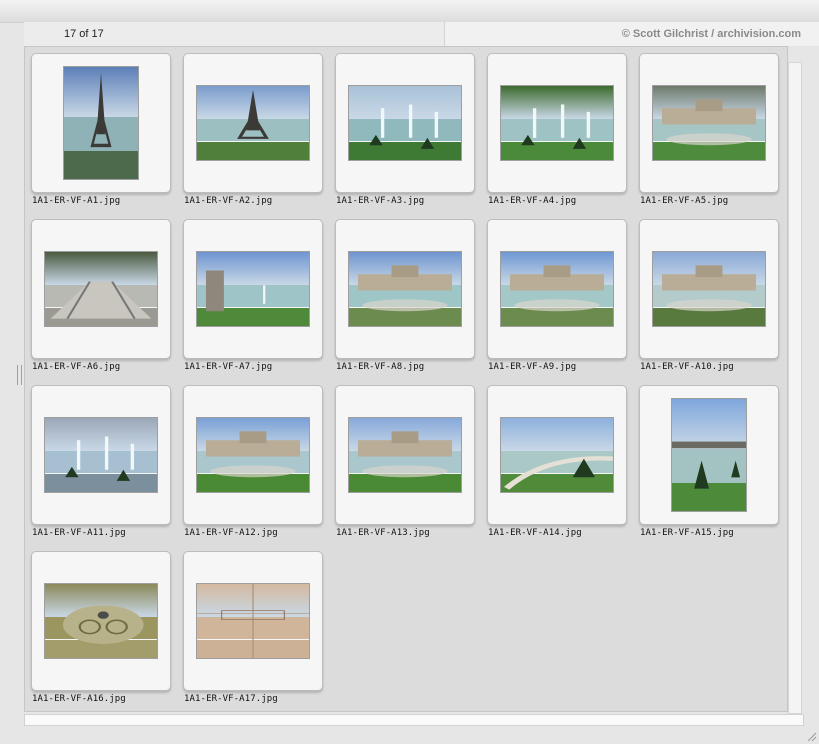 Image resolution: width=819 pixels, height=744 pixels. Describe the element at coordinates (79, 699) in the screenshot. I see `thumbnail-filename: 1A1-ER-VF-A16.jpg` at that location.